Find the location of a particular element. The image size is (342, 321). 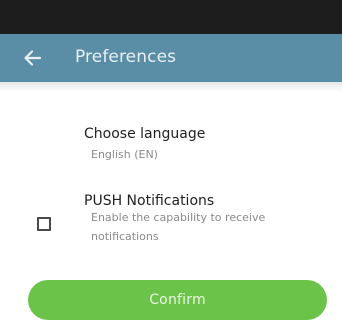

page-title: Preferences is located at coordinates (126, 57).